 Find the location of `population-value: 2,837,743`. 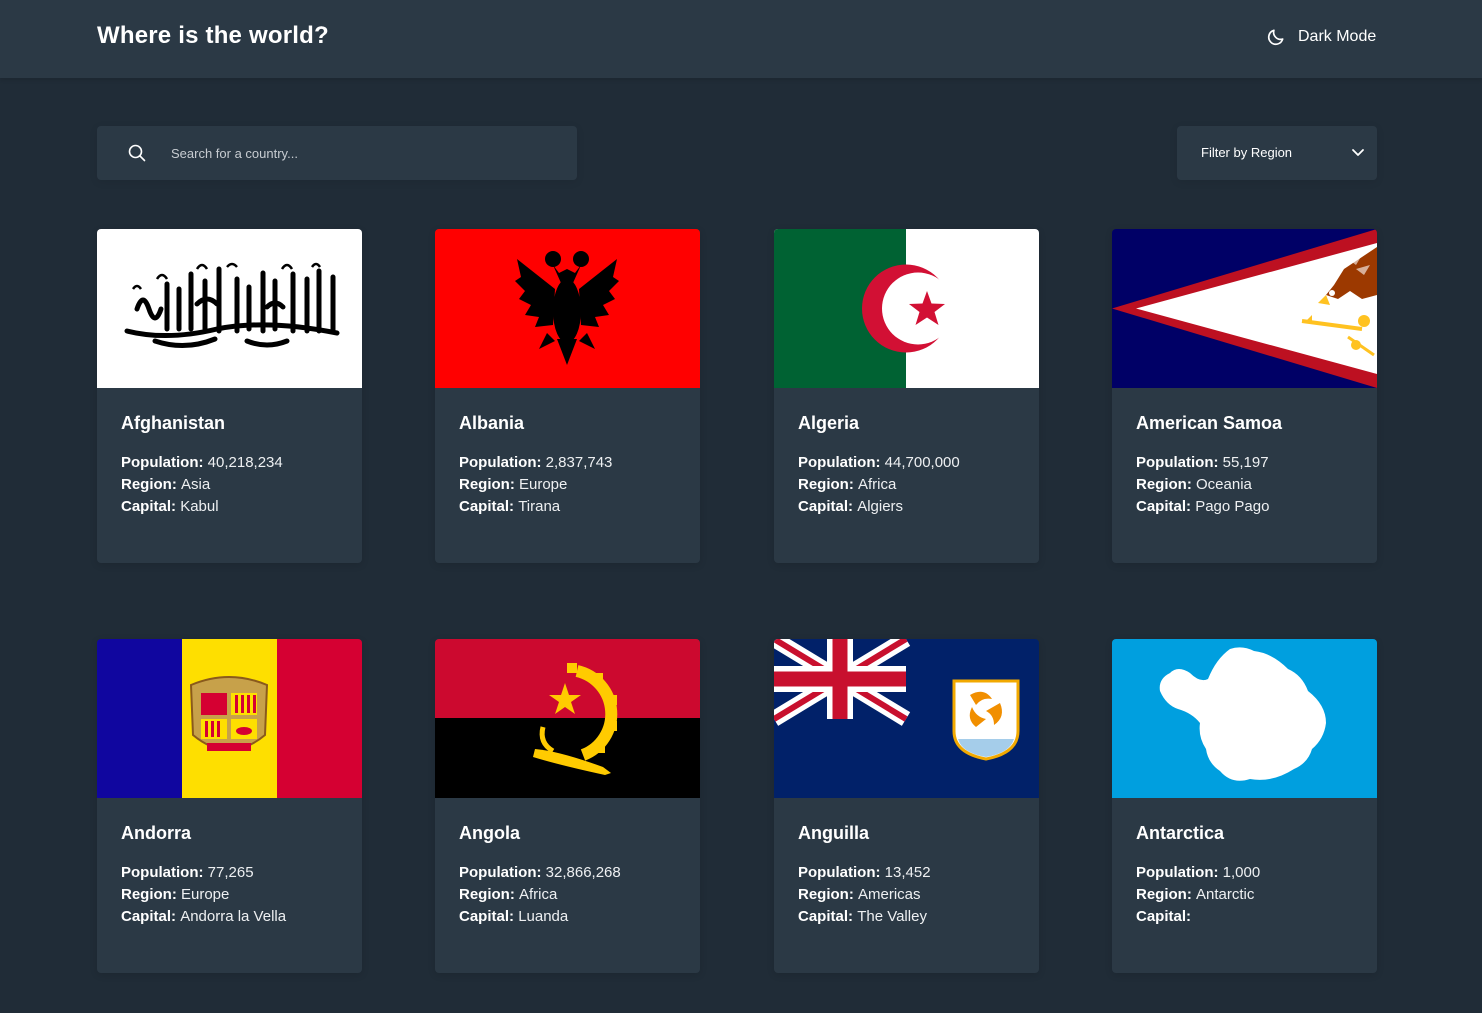

population-value: 2,837,743 is located at coordinates (579, 462).